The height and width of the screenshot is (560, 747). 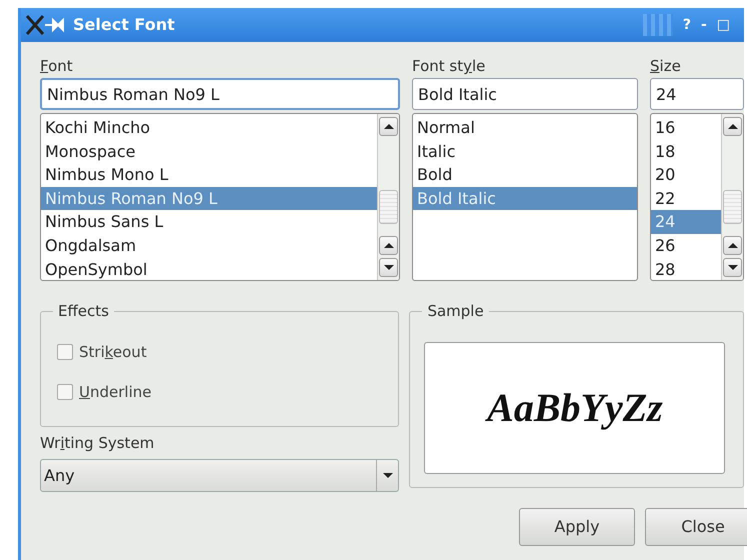 I want to click on window-title: Select Font, so click(x=124, y=25).